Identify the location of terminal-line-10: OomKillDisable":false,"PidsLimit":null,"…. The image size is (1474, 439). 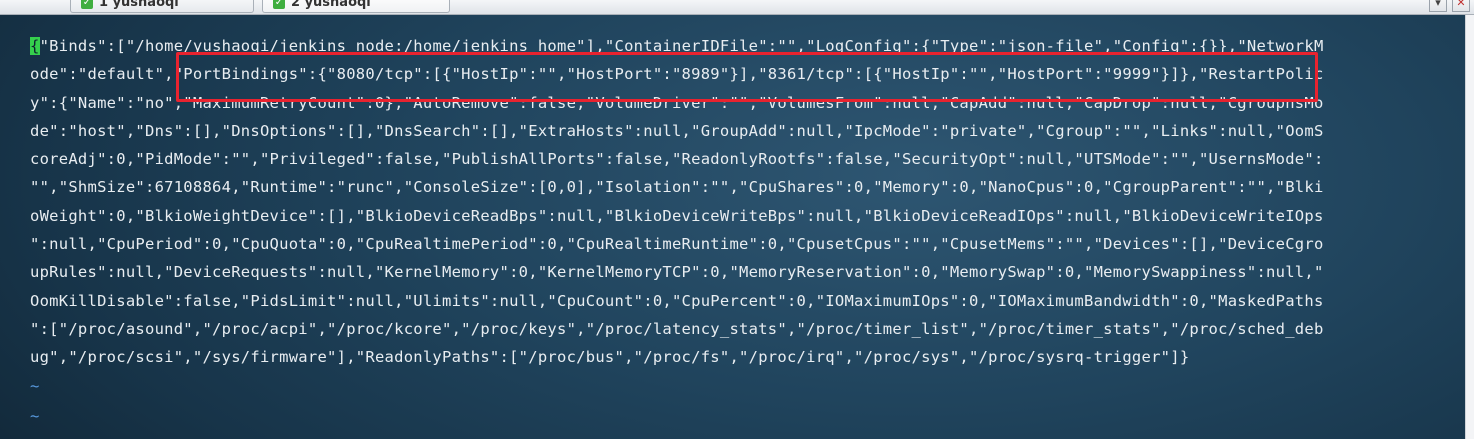
(677, 300).